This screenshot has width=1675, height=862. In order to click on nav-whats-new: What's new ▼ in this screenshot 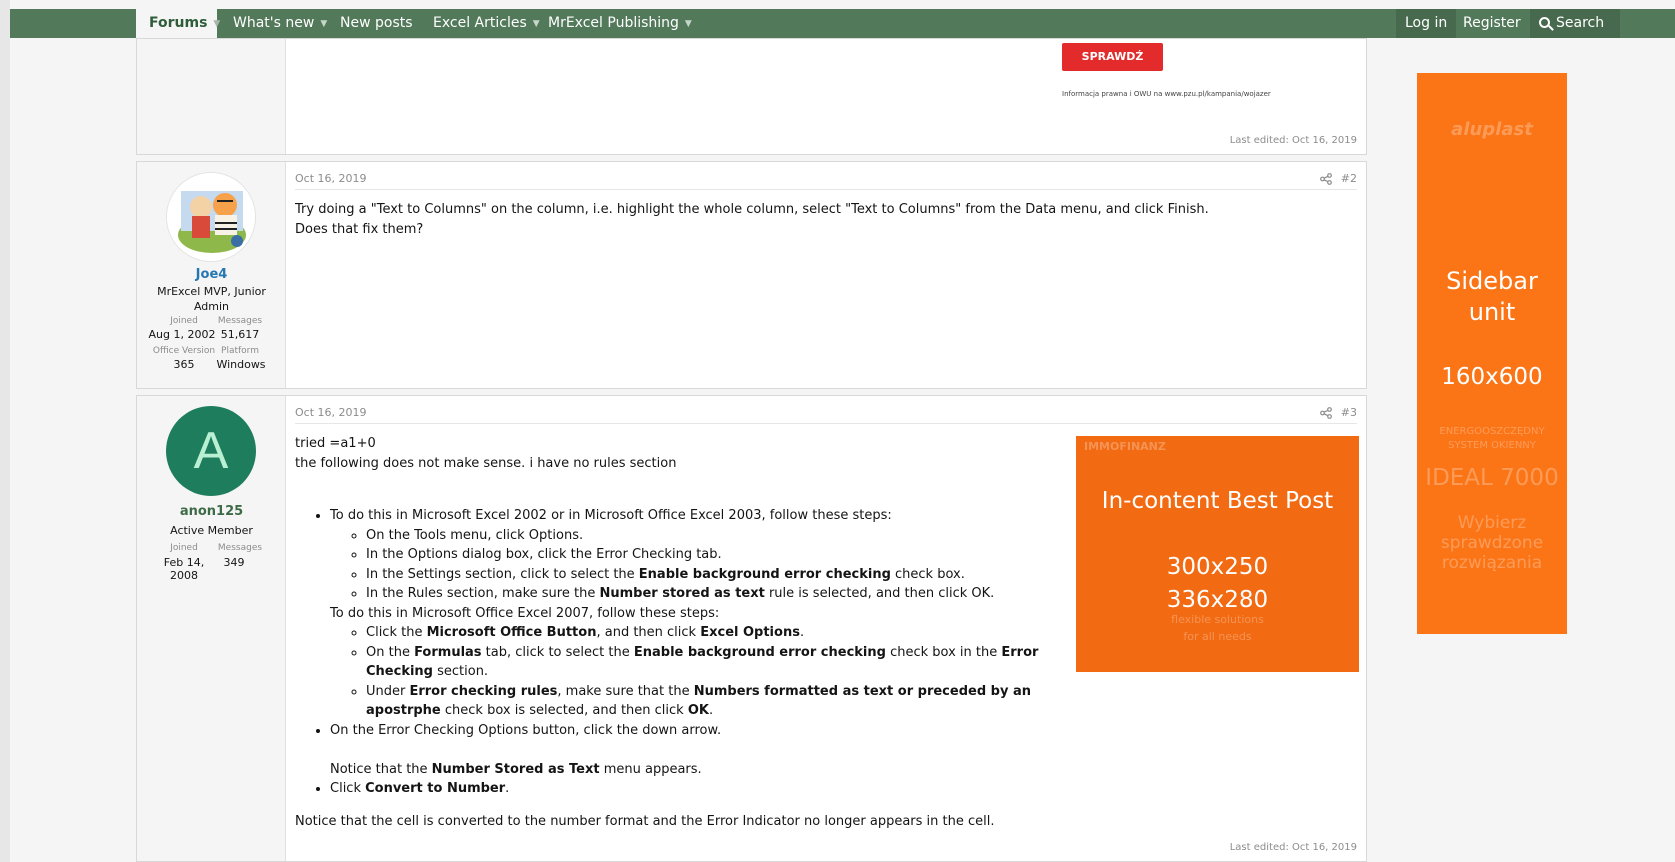, I will do `click(280, 23)`.